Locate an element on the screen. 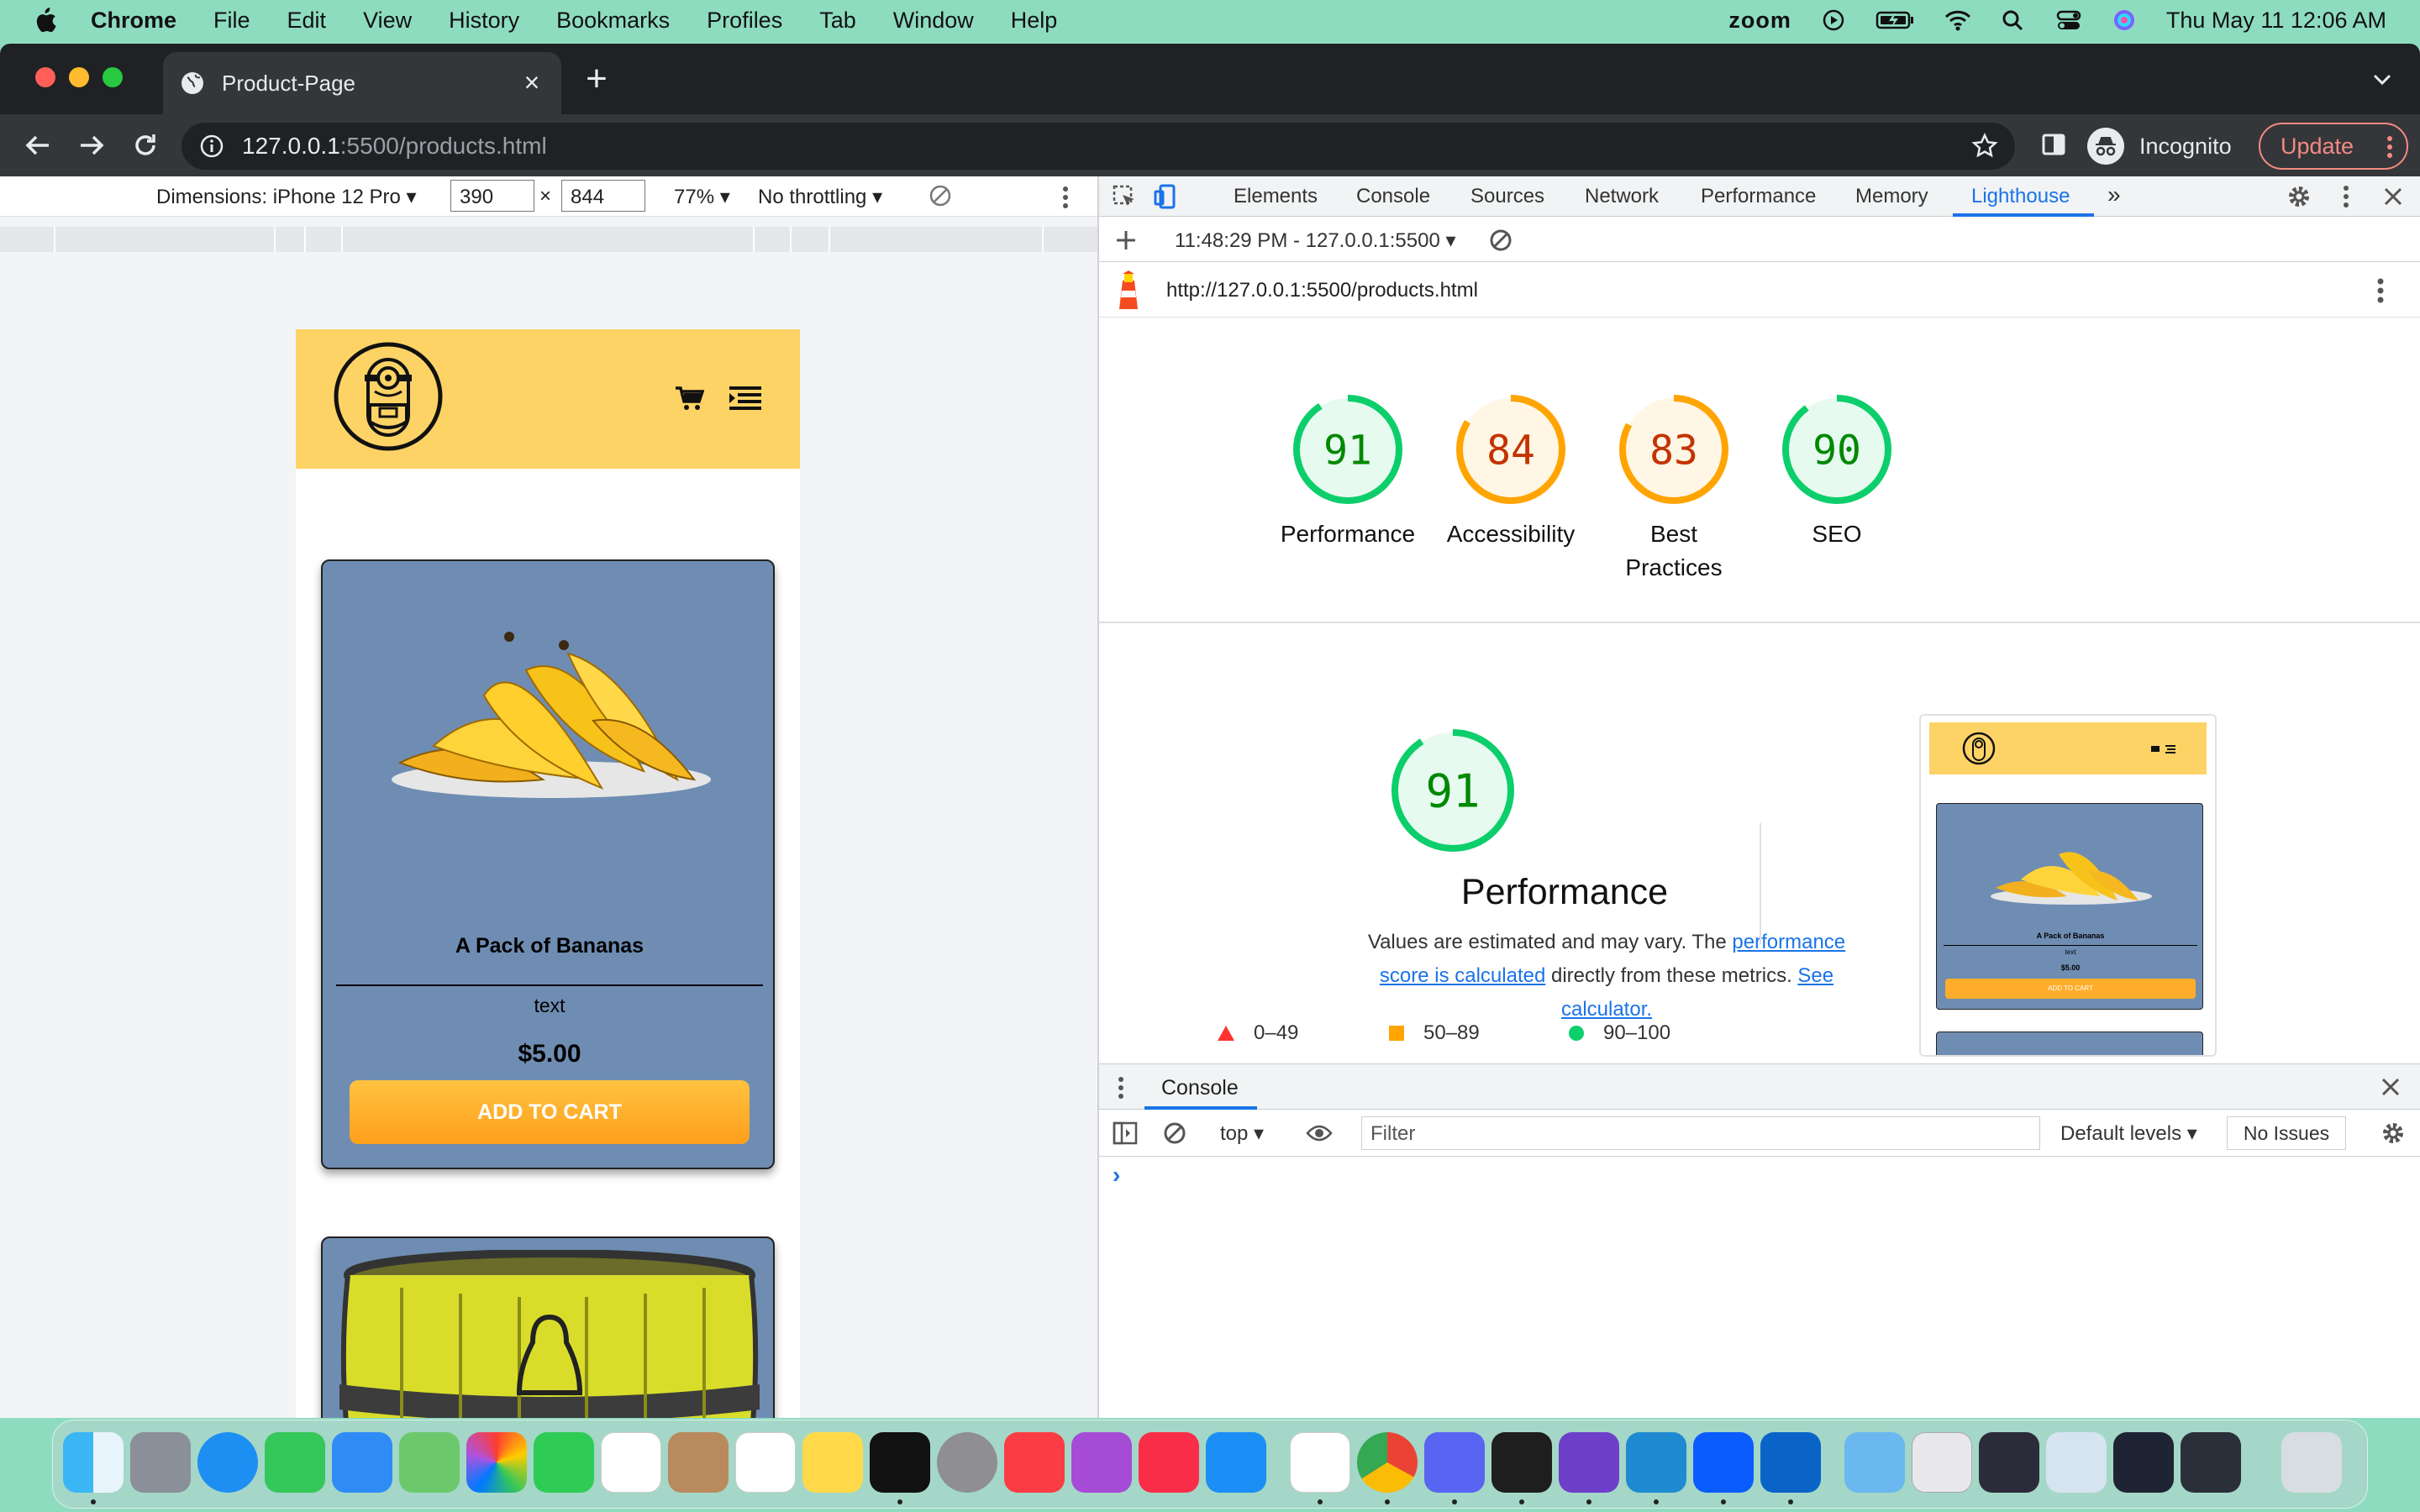  gauge-performance: 91 Performance is located at coordinates (1348, 472).